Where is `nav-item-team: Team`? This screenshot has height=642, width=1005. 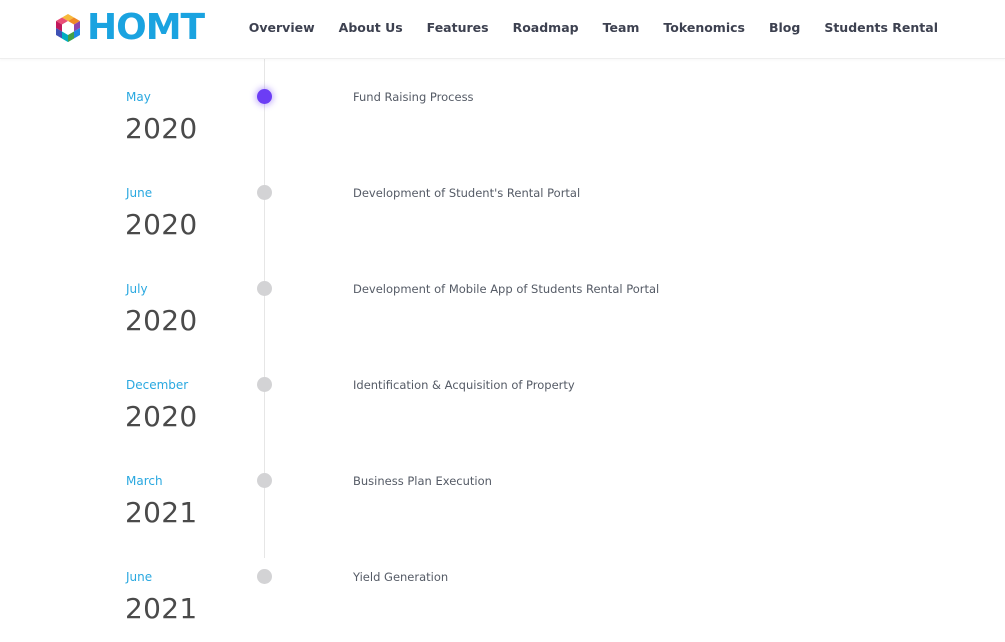 nav-item-team: Team is located at coordinates (621, 27).